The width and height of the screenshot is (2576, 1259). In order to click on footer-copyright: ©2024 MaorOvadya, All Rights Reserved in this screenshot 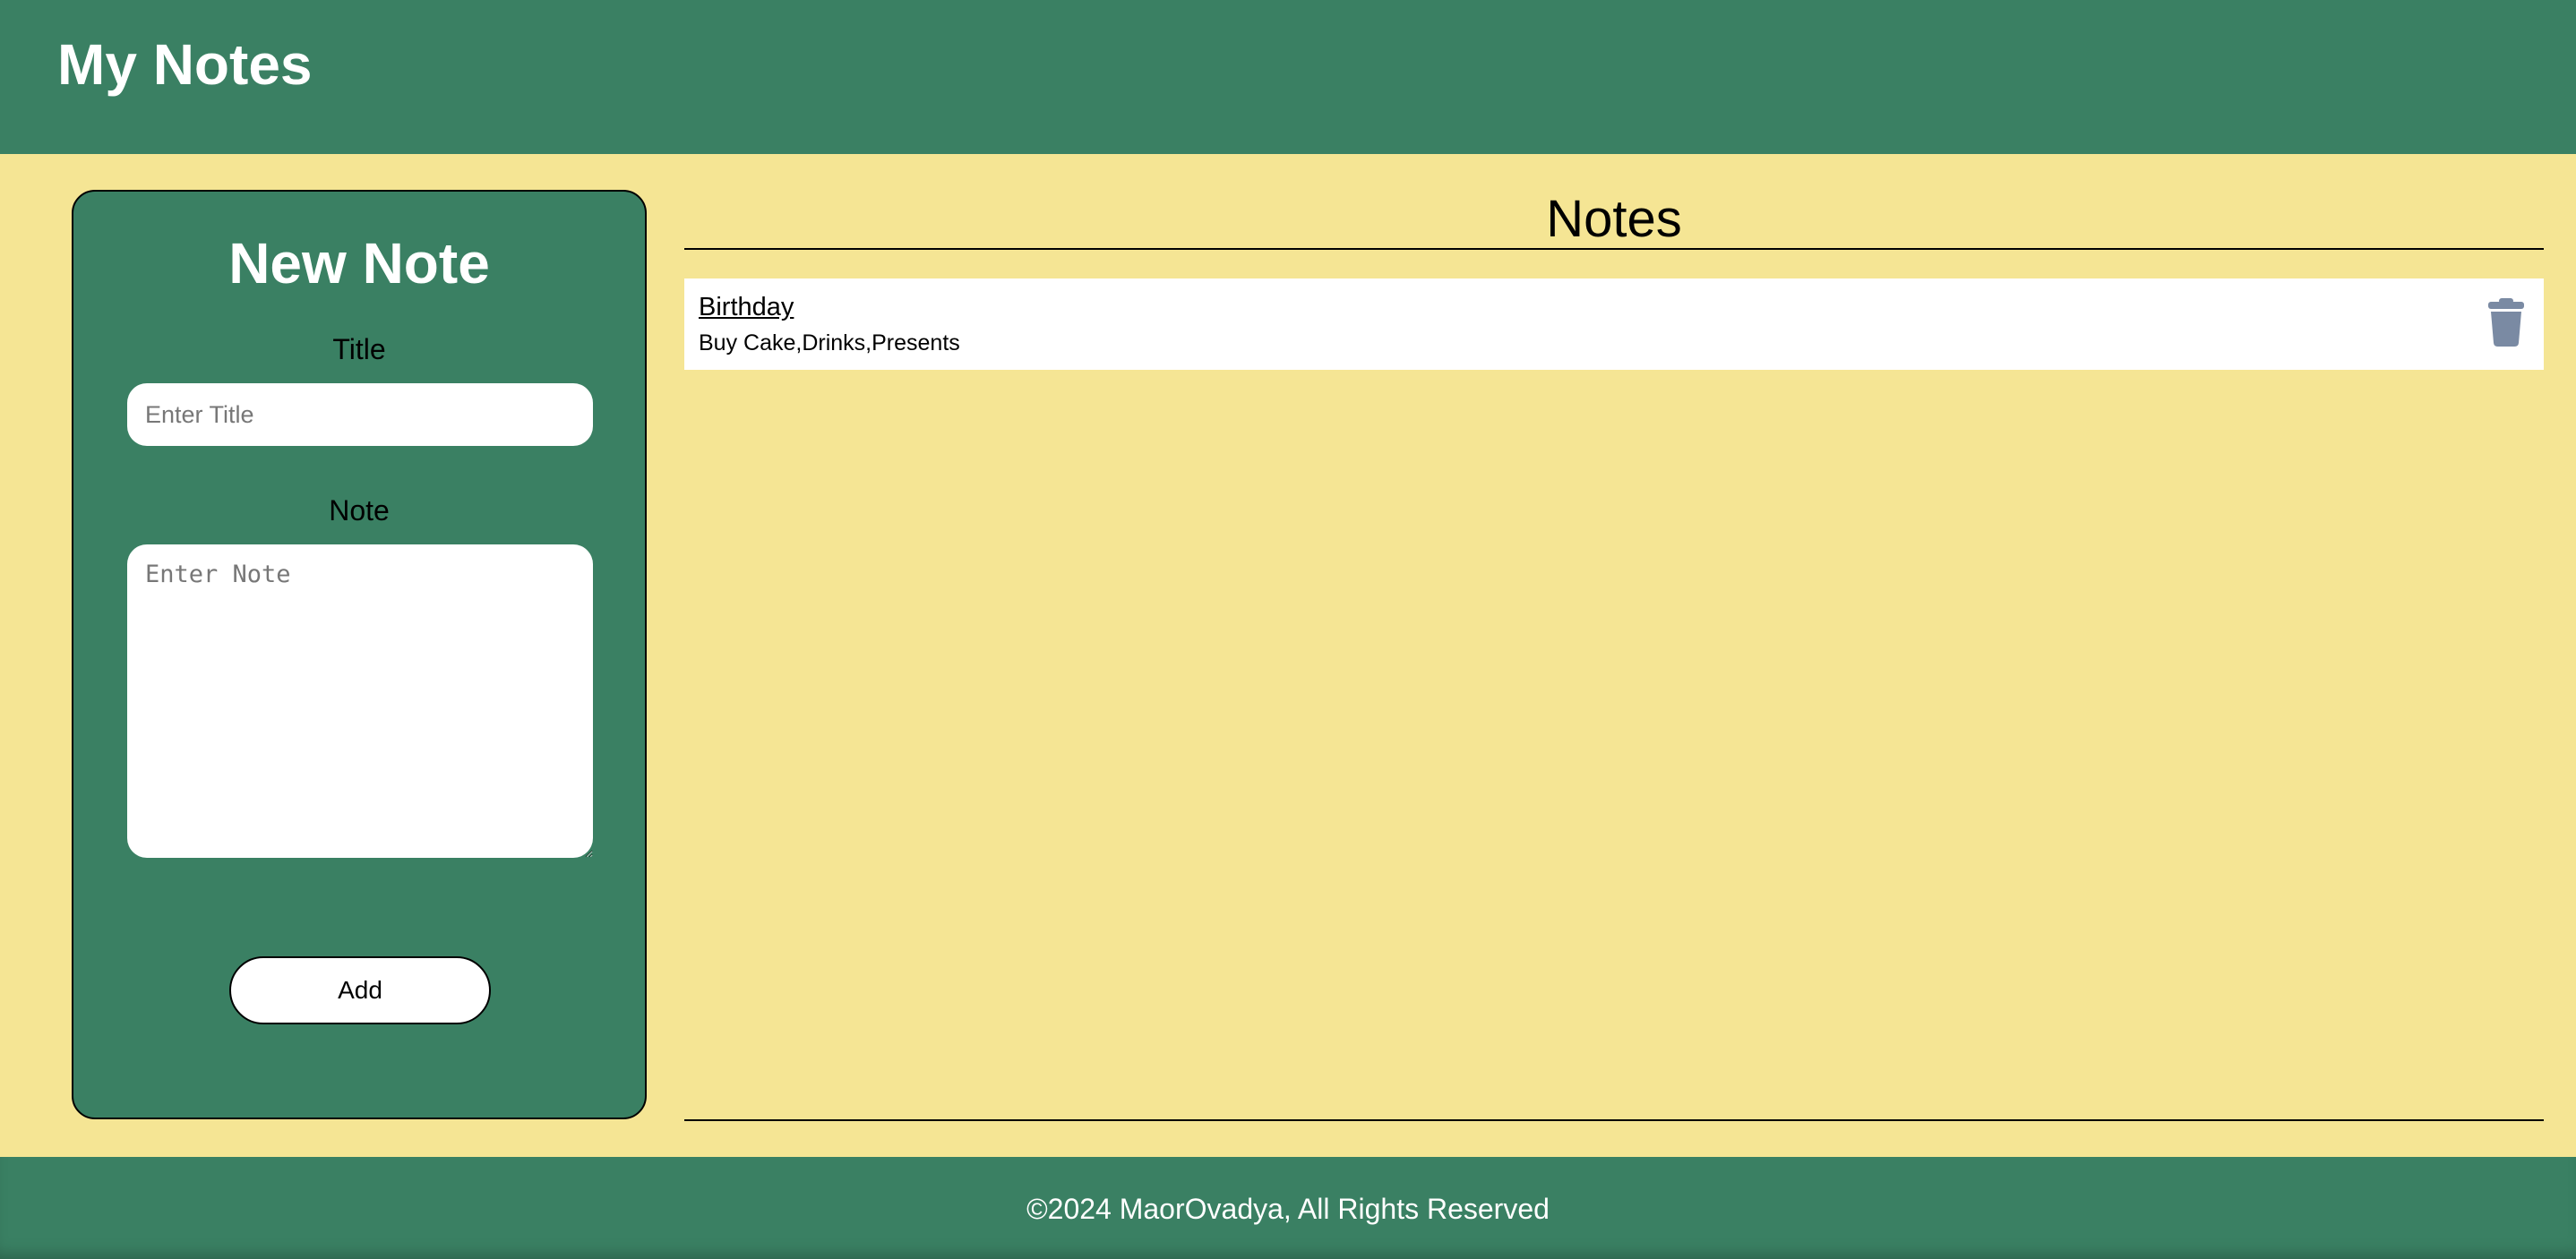, I will do `click(1288, 1209)`.